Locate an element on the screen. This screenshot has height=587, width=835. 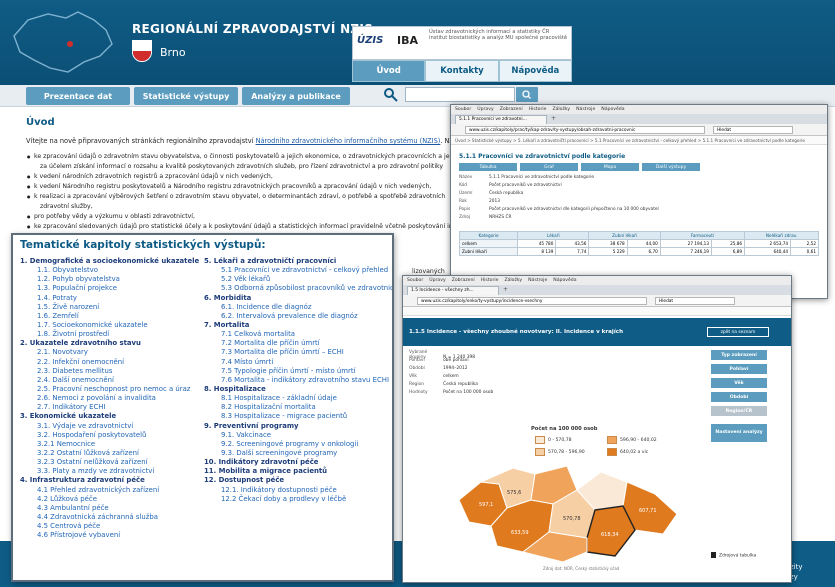
menu-item: Historie is located at coordinates (490, 280).